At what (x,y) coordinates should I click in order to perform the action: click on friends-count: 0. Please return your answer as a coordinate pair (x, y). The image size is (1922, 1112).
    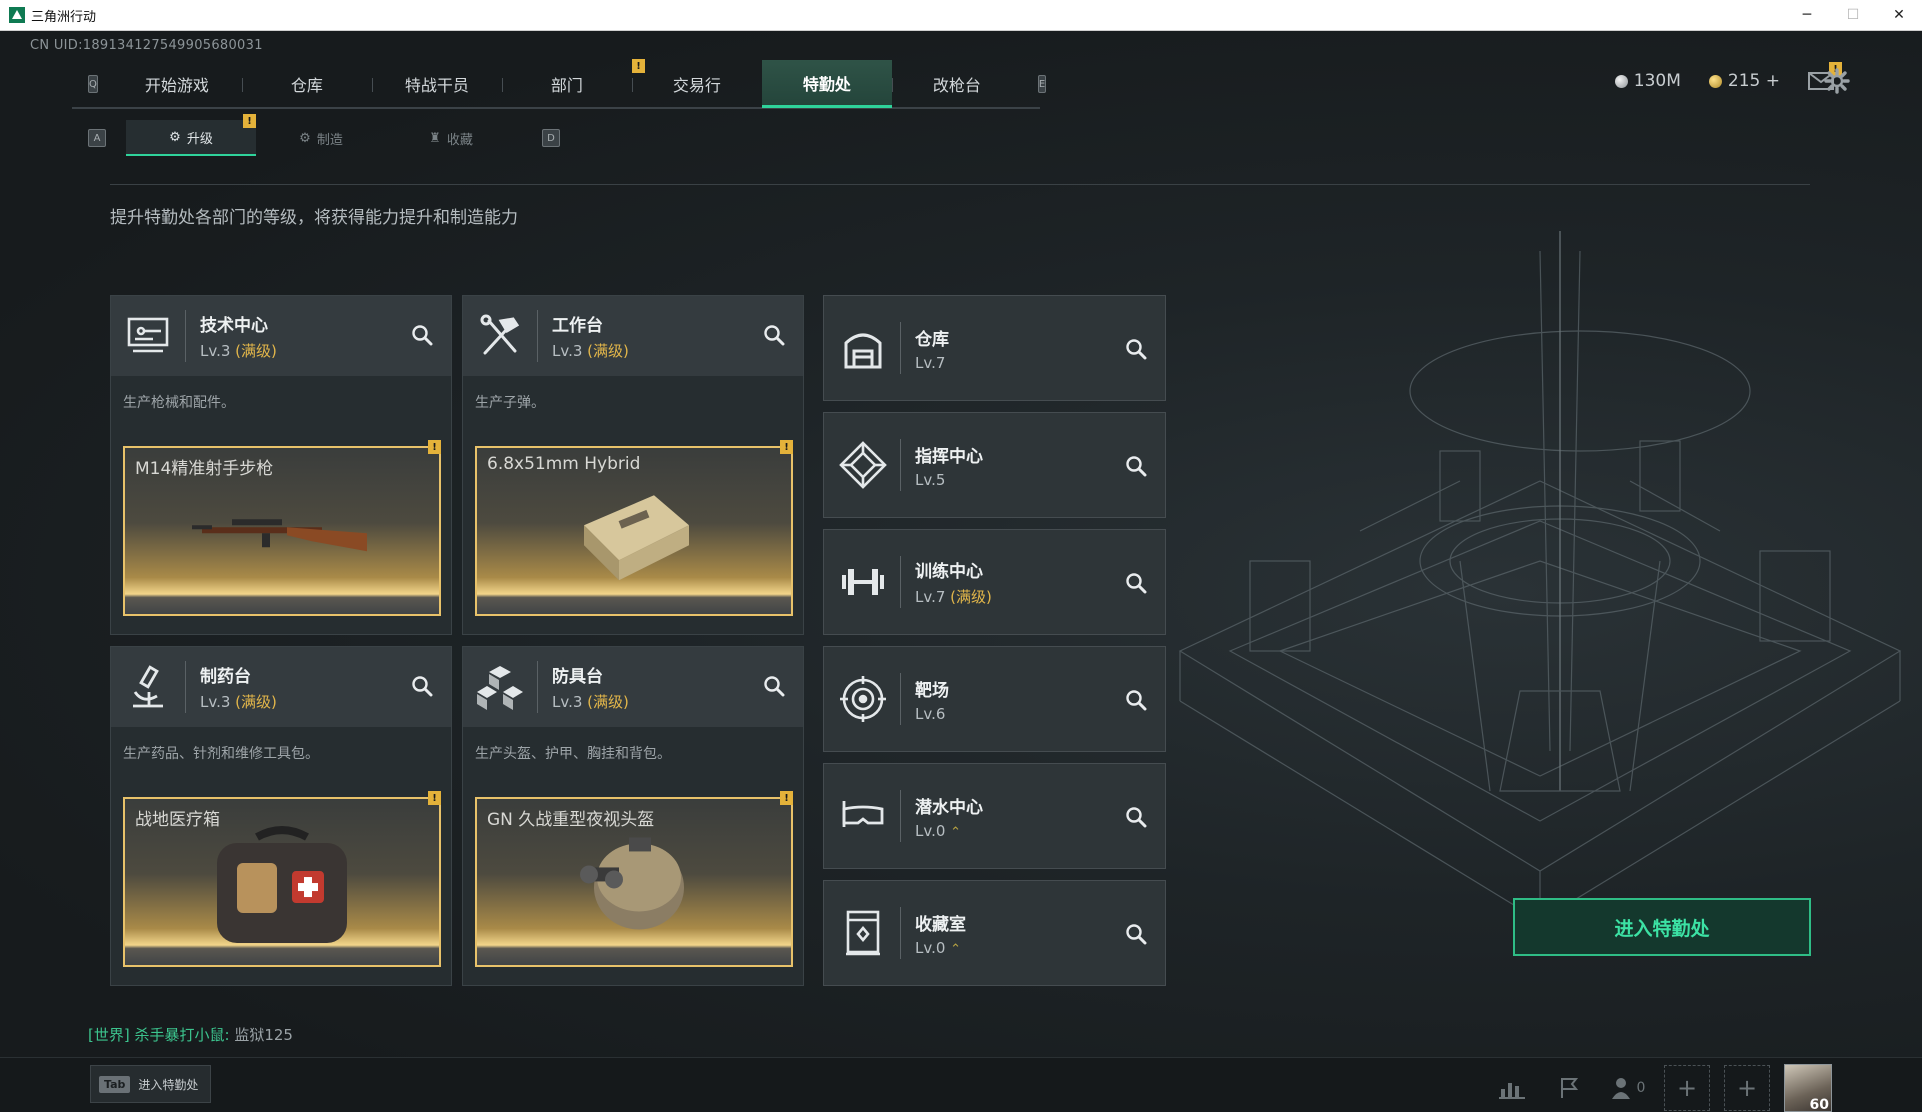
    Looking at the image, I should click on (1641, 1088).